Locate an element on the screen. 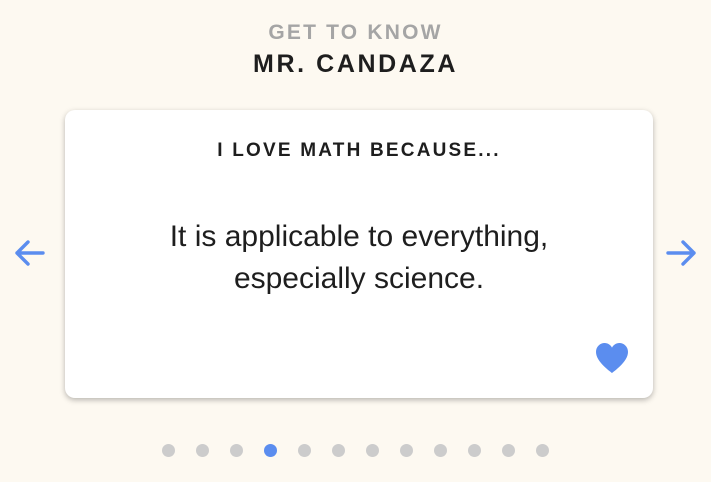 This screenshot has width=711, height=482. pagination-dots is located at coordinates (357, 451).